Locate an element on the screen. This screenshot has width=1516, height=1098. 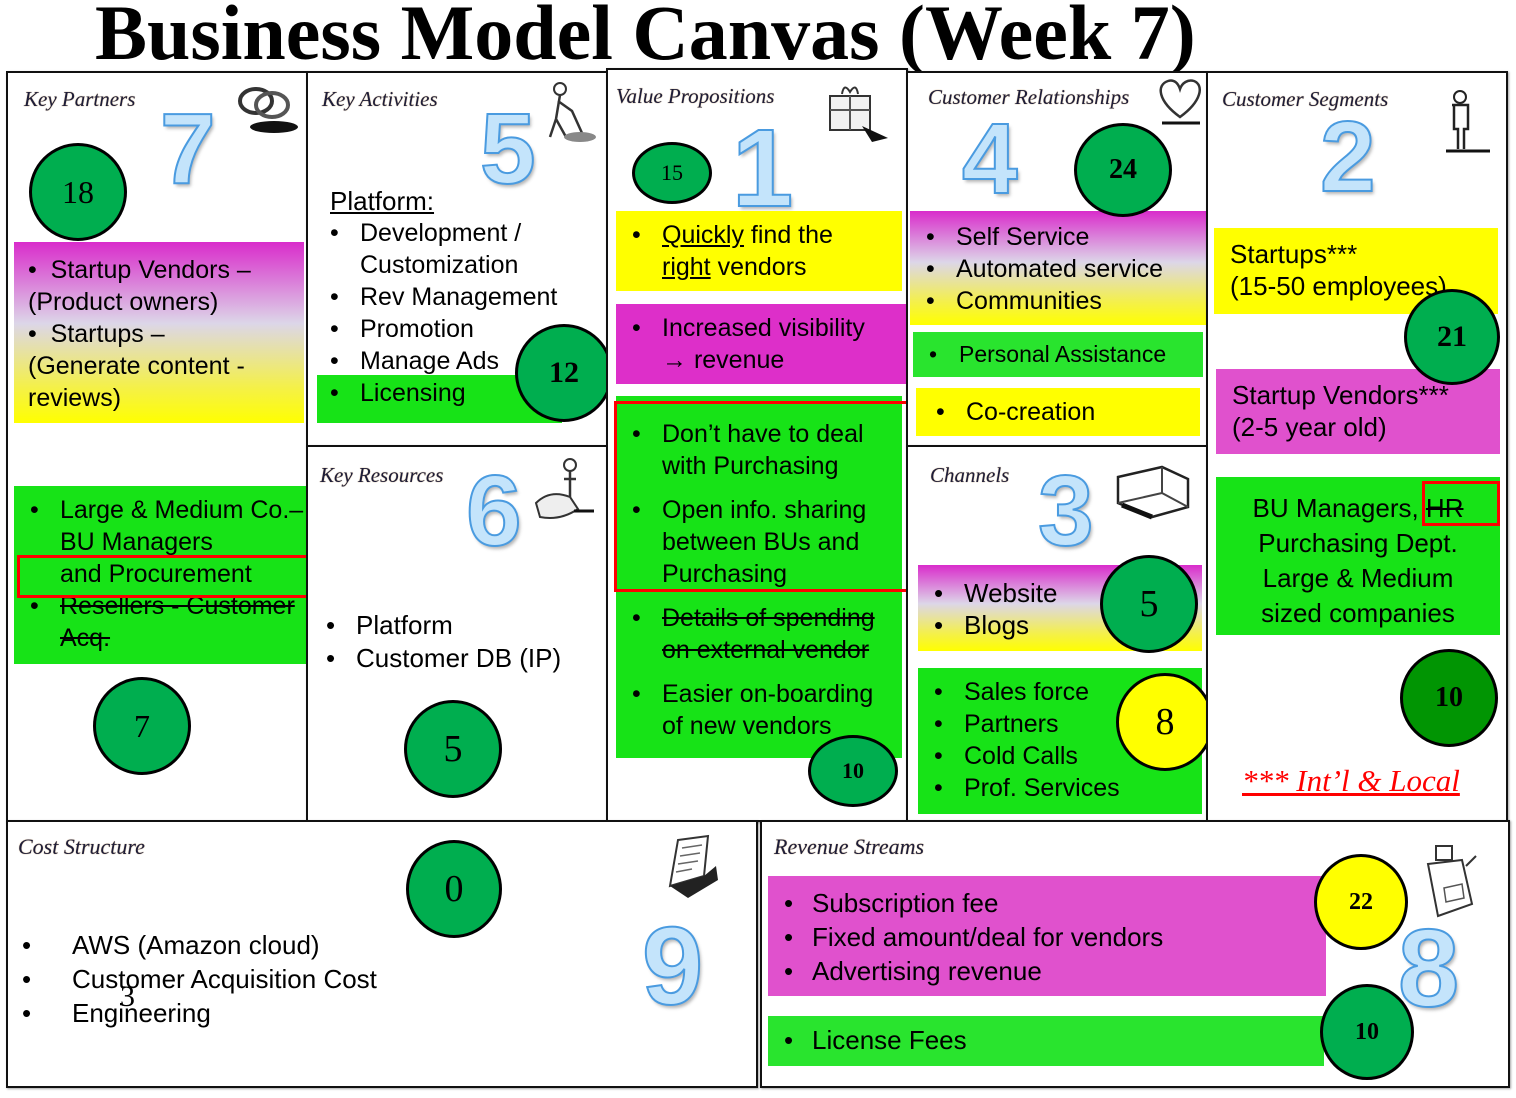
channels-title: Channels is located at coordinates (970, 475).